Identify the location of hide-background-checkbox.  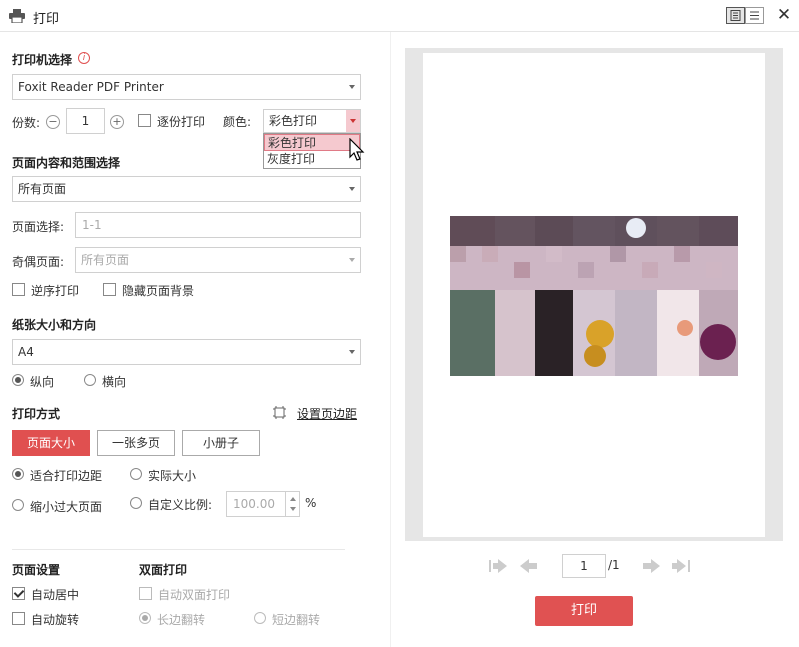
(109, 289).